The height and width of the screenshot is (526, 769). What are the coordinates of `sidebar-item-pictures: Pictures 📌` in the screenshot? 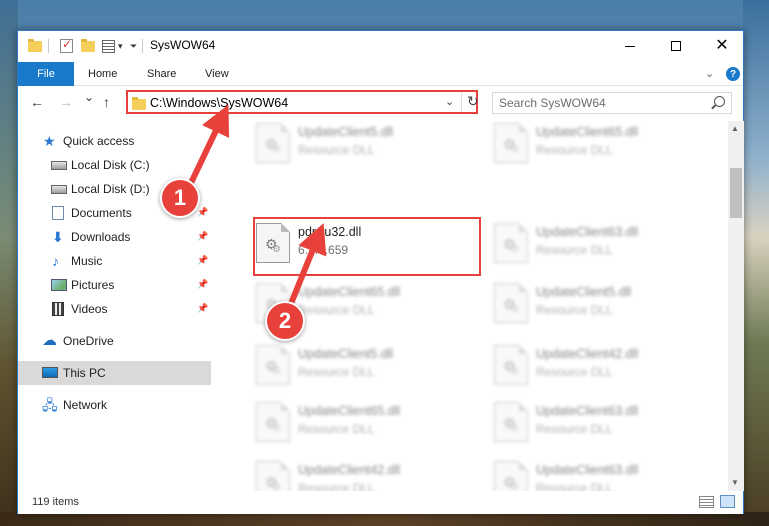 It's located at (114, 285).